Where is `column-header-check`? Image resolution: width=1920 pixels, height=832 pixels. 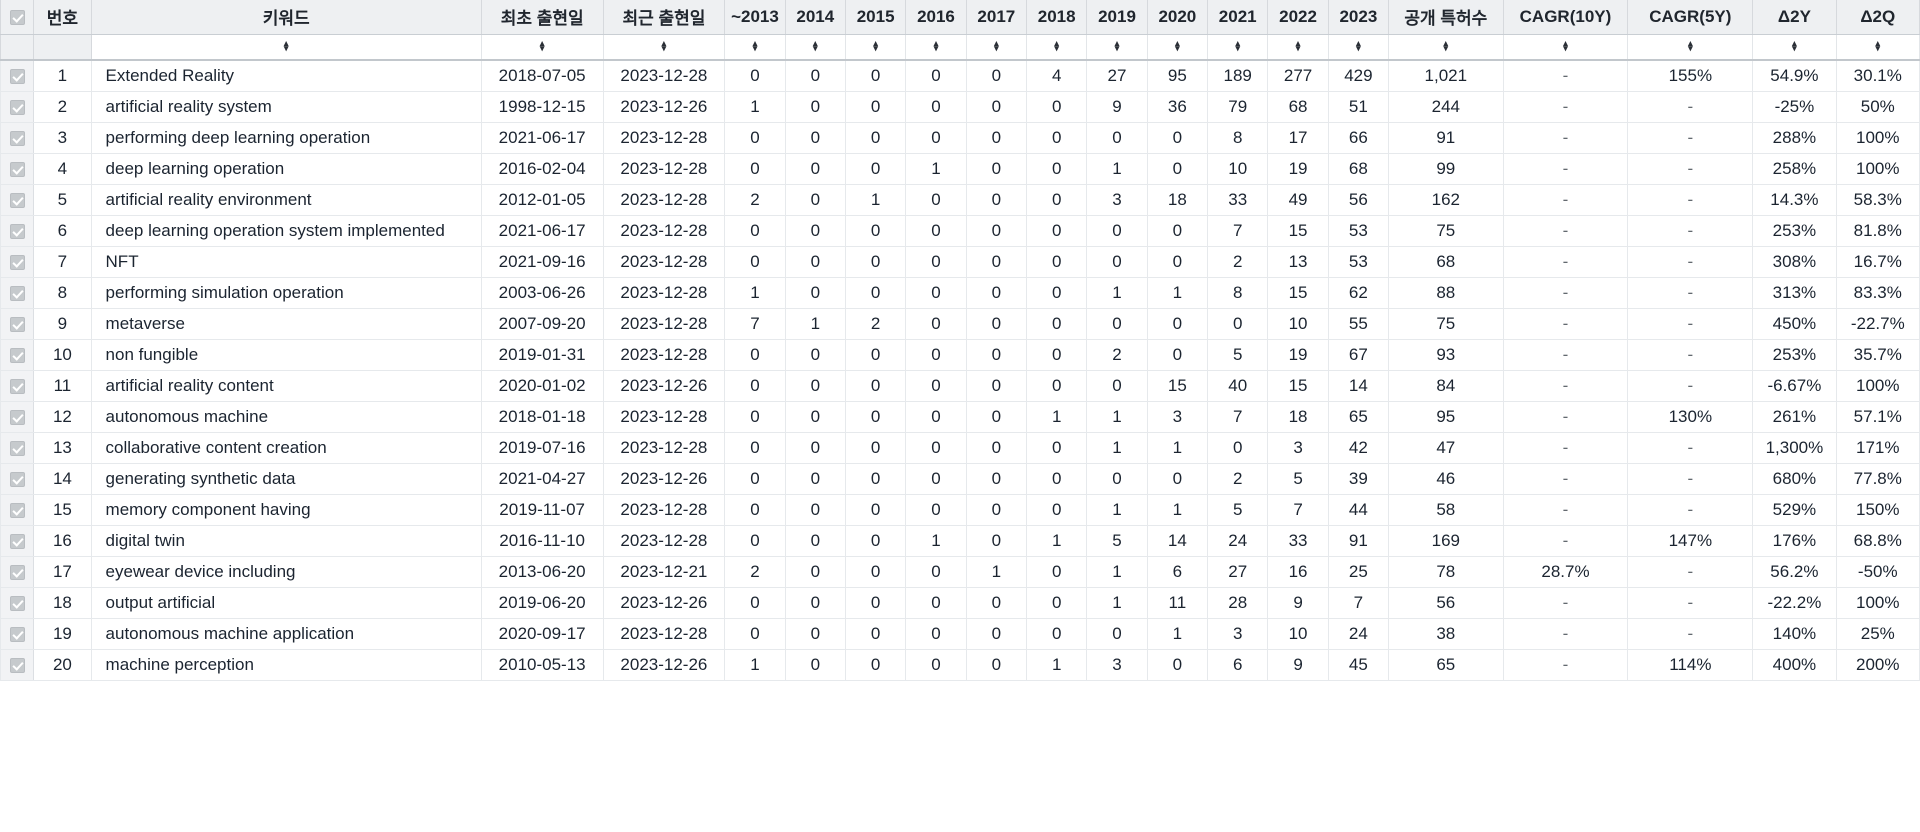
column-header-check is located at coordinates (17, 17).